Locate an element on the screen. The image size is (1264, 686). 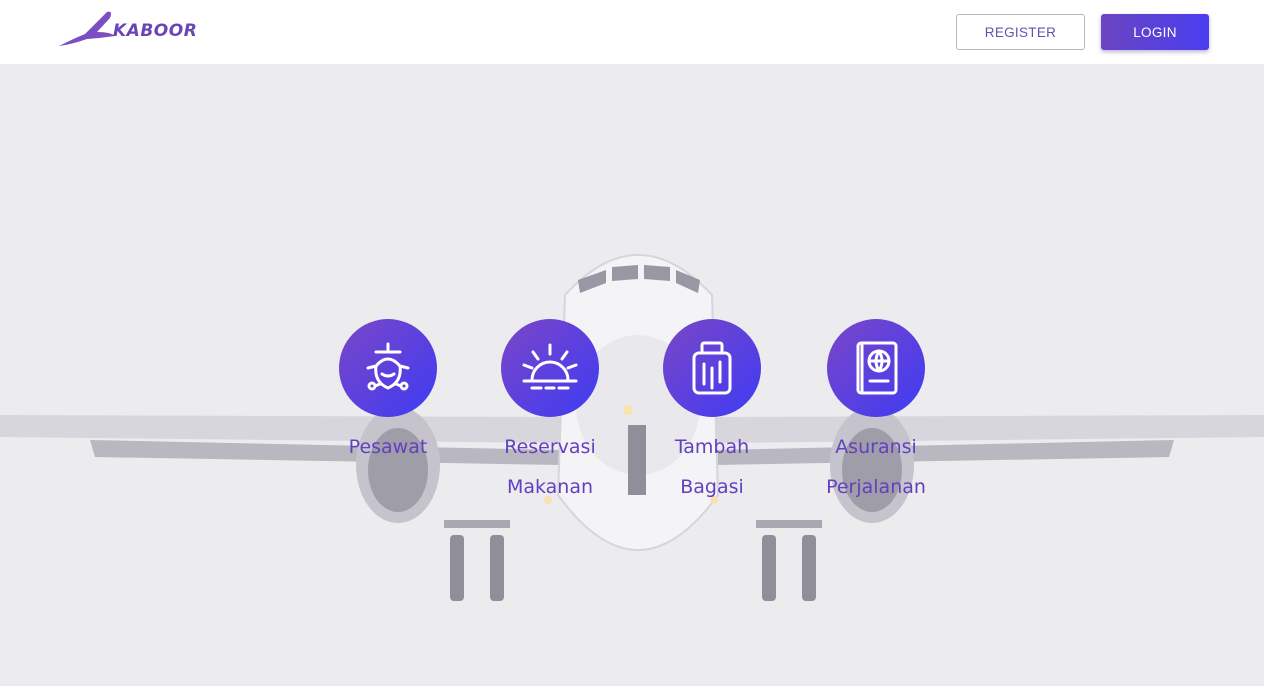
logo: KABOOR is located at coordinates (127, 29).